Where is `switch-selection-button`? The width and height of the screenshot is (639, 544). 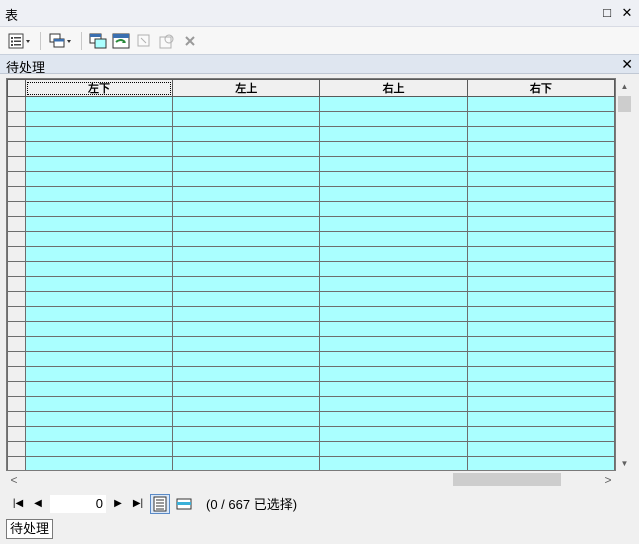
switch-selection-button is located at coordinates (121, 41).